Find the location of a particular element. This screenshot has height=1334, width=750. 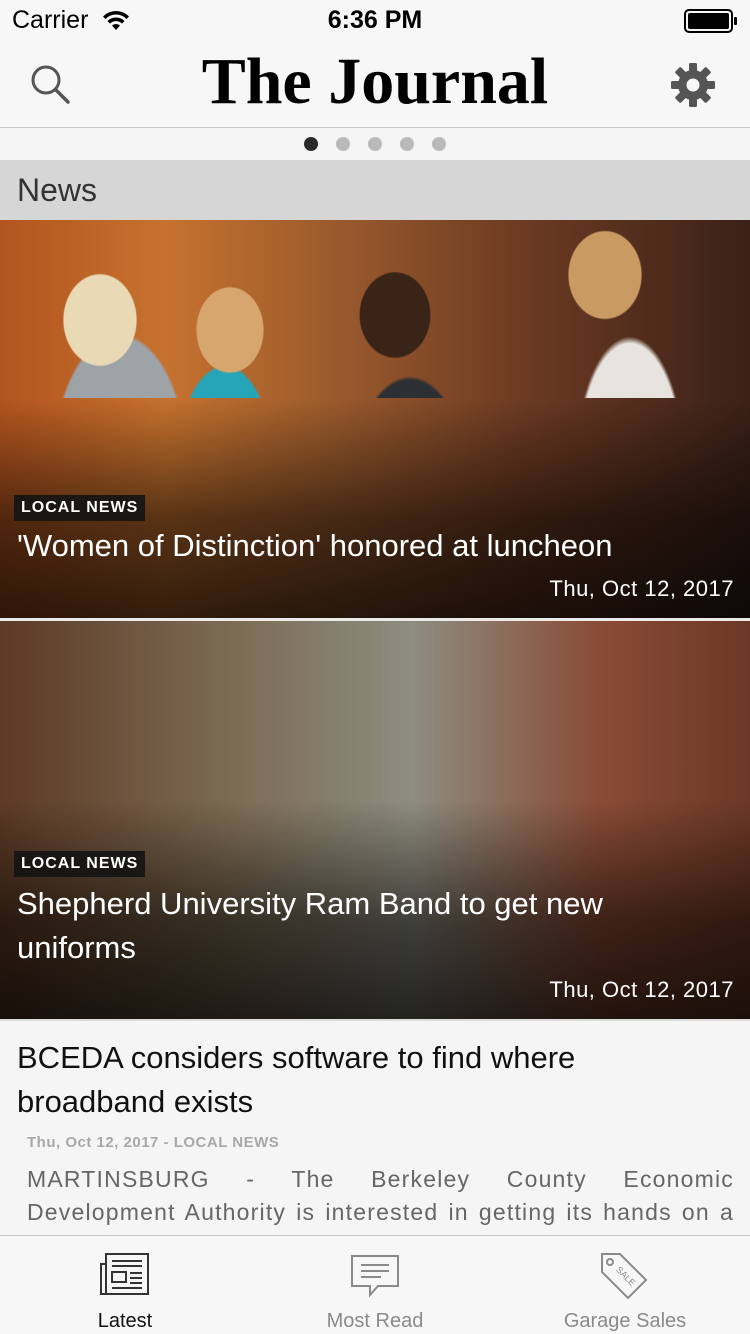

page-indicator is located at coordinates (375, 144).